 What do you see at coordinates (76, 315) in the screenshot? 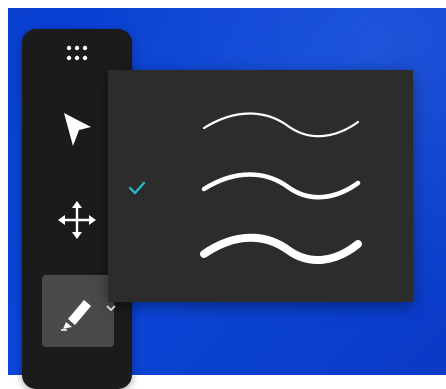
I see `pen-icon` at bounding box center [76, 315].